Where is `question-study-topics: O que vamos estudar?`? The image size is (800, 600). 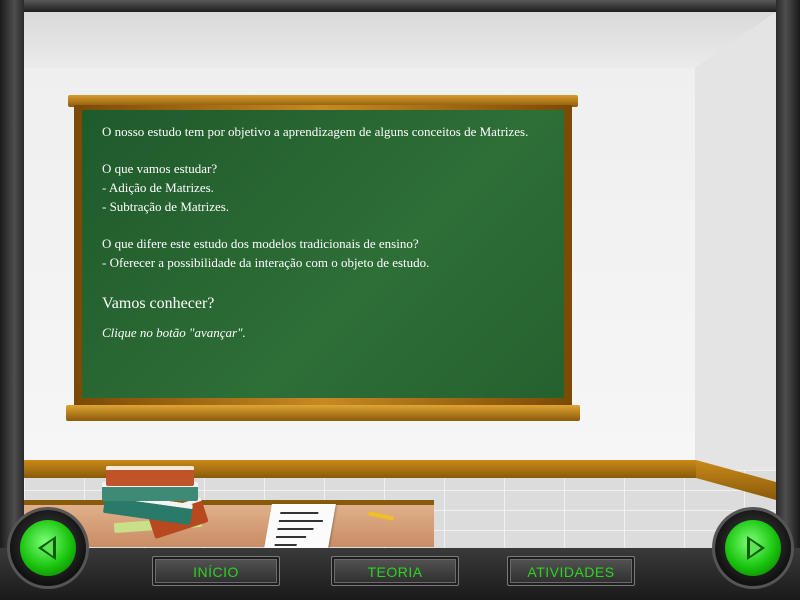 question-study-topics: O que vamos estudar? is located at coordinates (160, 168).